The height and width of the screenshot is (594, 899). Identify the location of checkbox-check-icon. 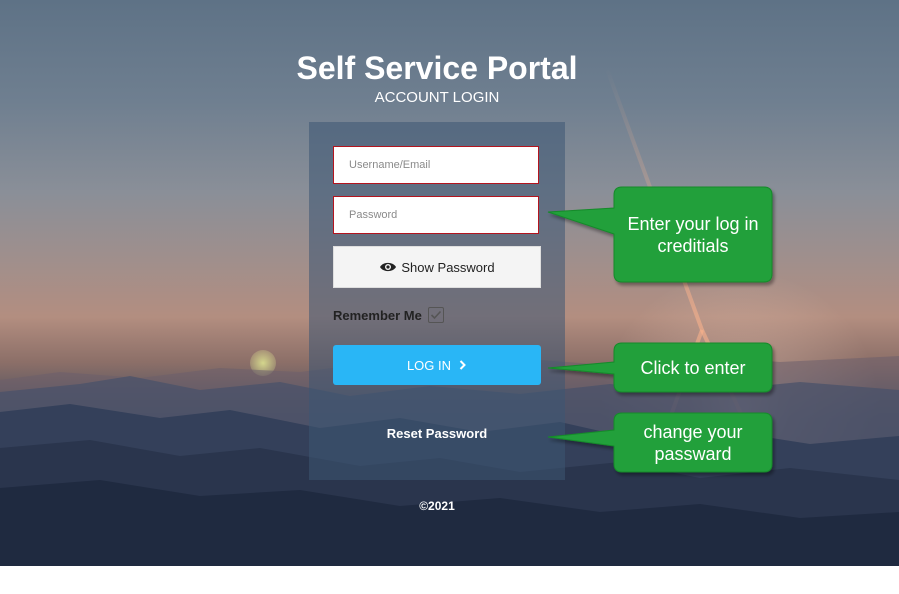
(435, 315).